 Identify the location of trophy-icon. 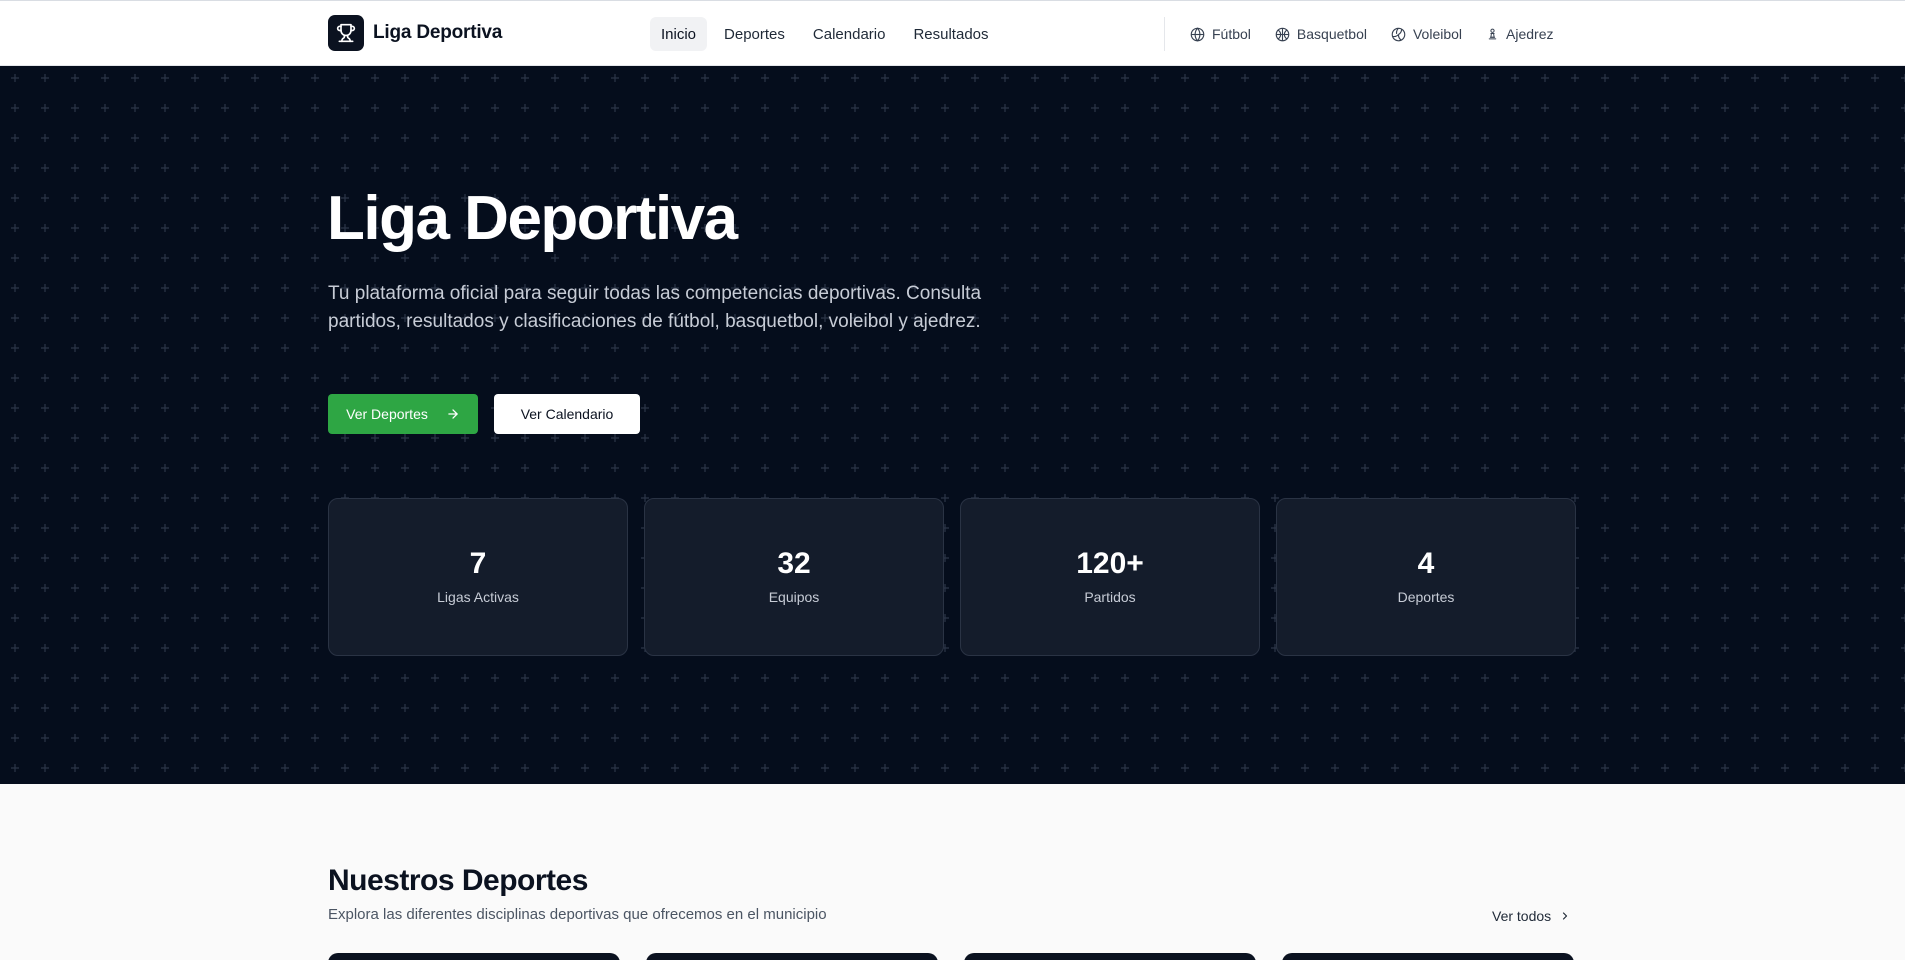
(346, 33).